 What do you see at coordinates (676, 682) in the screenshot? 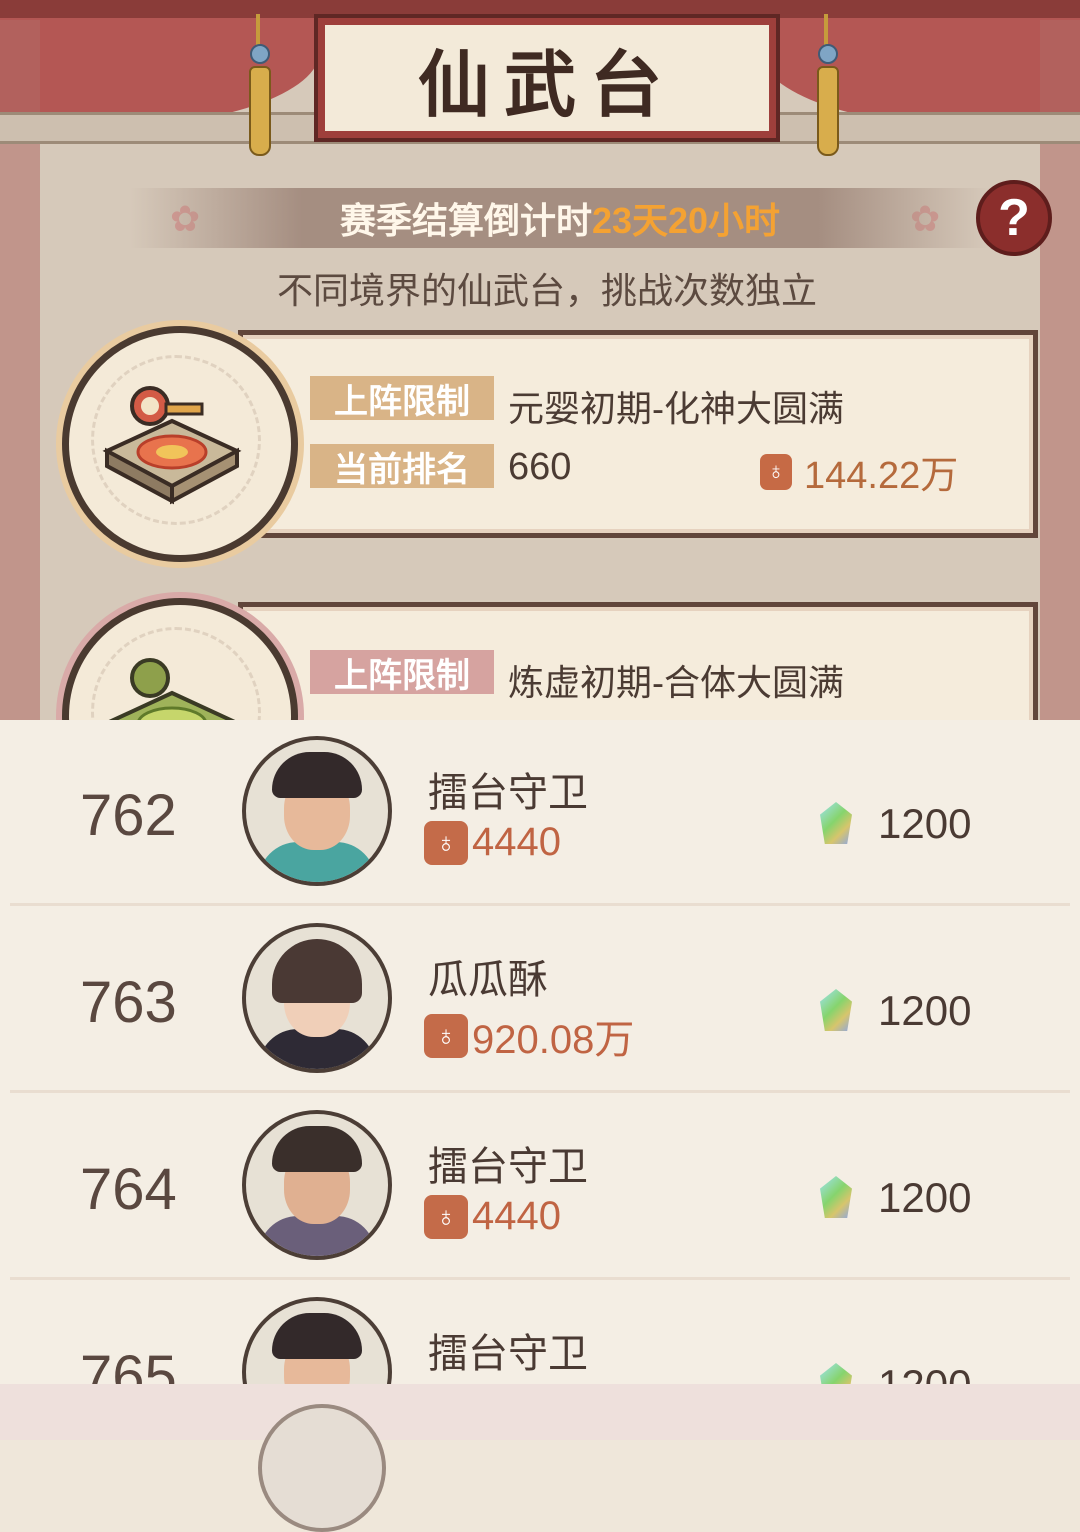
I see `lineup-limit-value: 炼虚初期-合体大圆满` at bounding box center [676, 682].